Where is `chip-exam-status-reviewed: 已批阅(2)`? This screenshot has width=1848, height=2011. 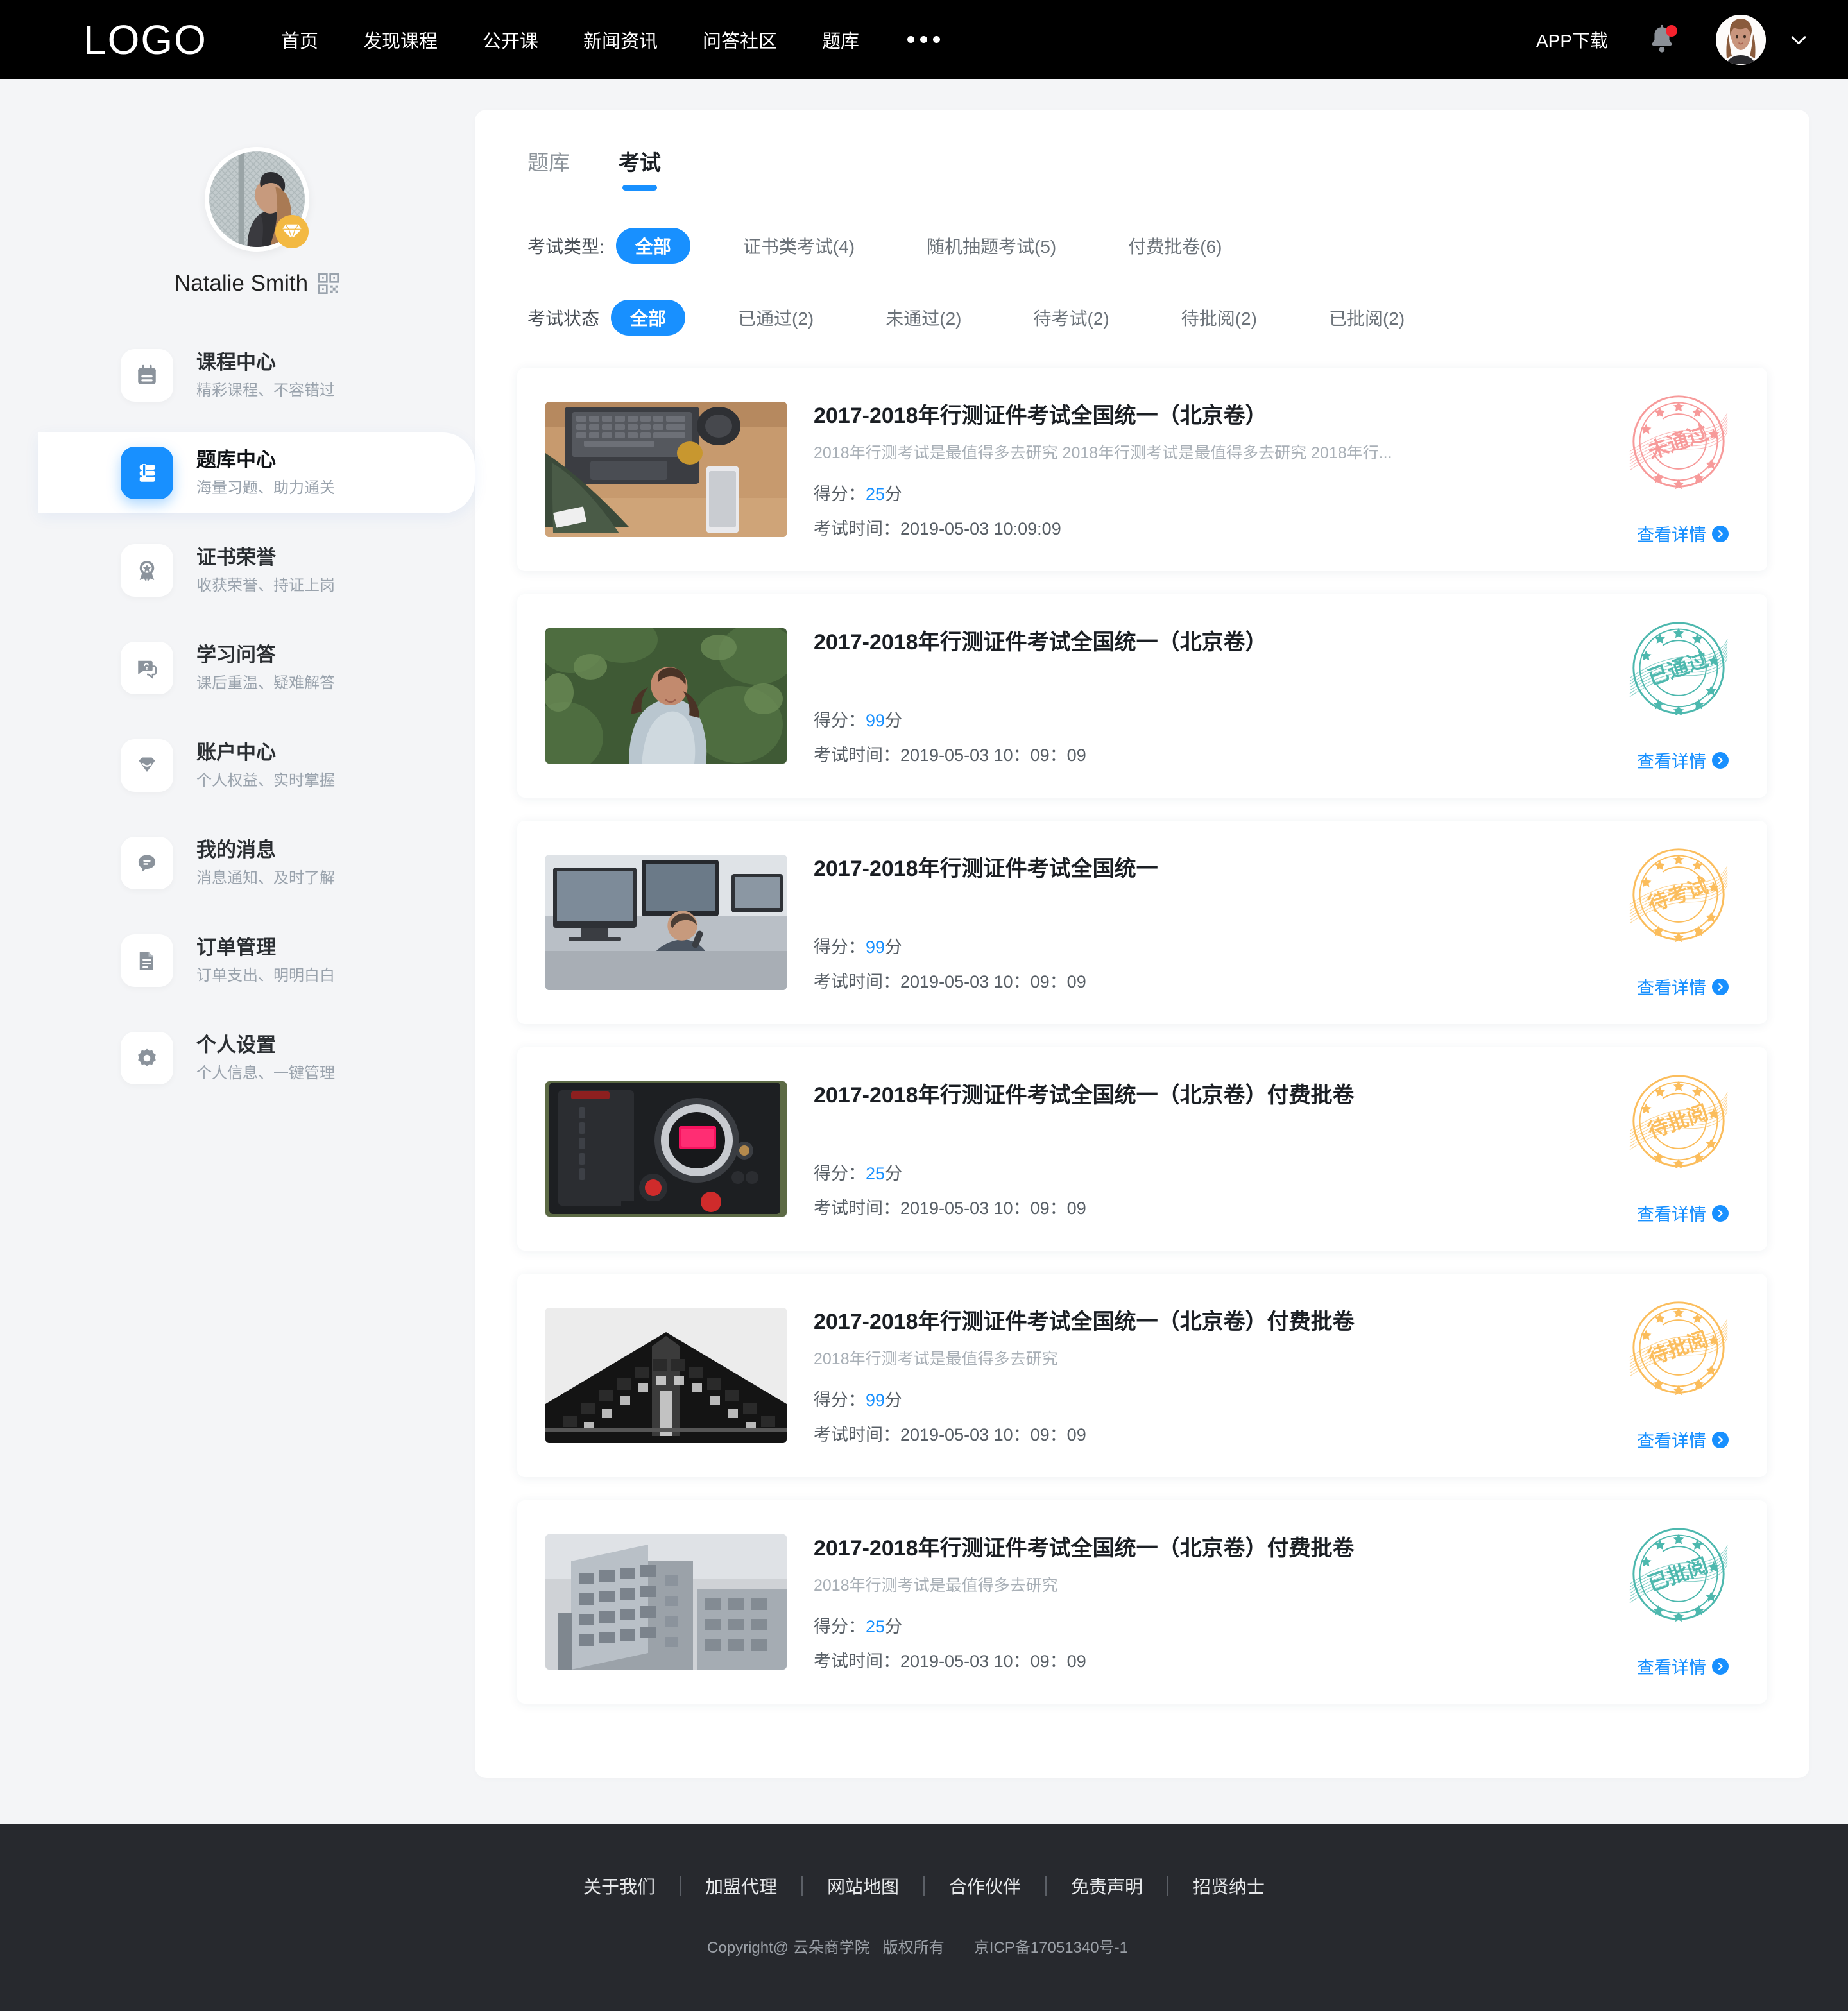
chip-exam-status-reviewed: 已批阅(2) is located at coordinates (1367, 318).